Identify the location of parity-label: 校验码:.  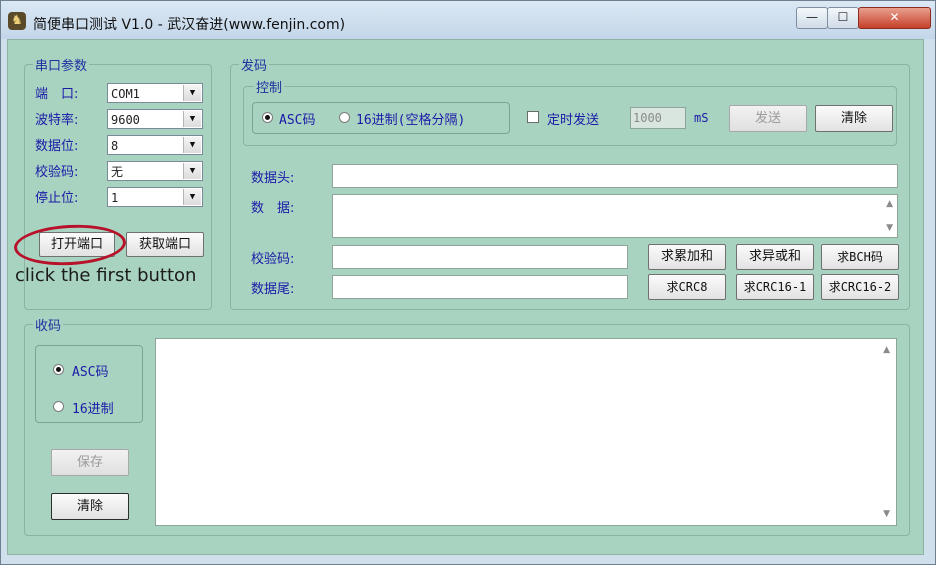
(57, 172).